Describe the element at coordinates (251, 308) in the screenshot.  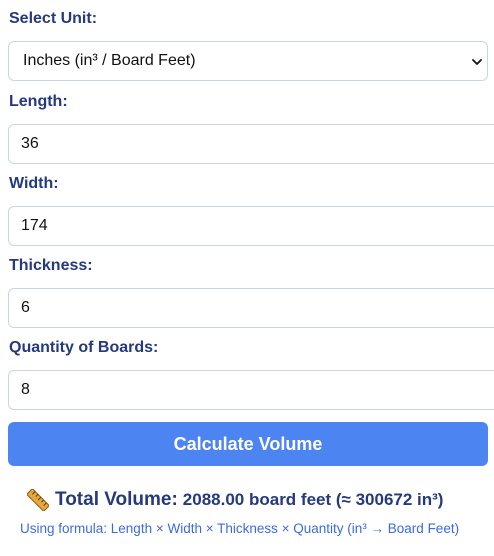
I see `thickness-input: 6` at that location.